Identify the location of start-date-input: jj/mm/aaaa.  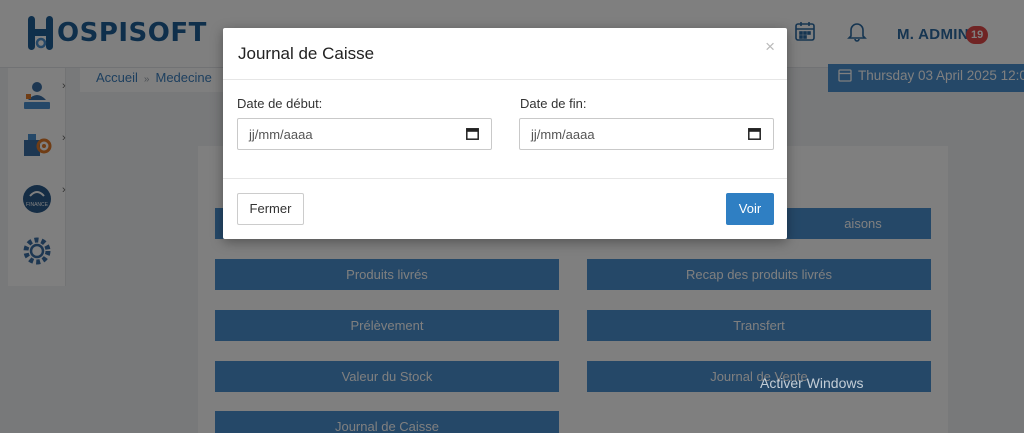
(364, 134).